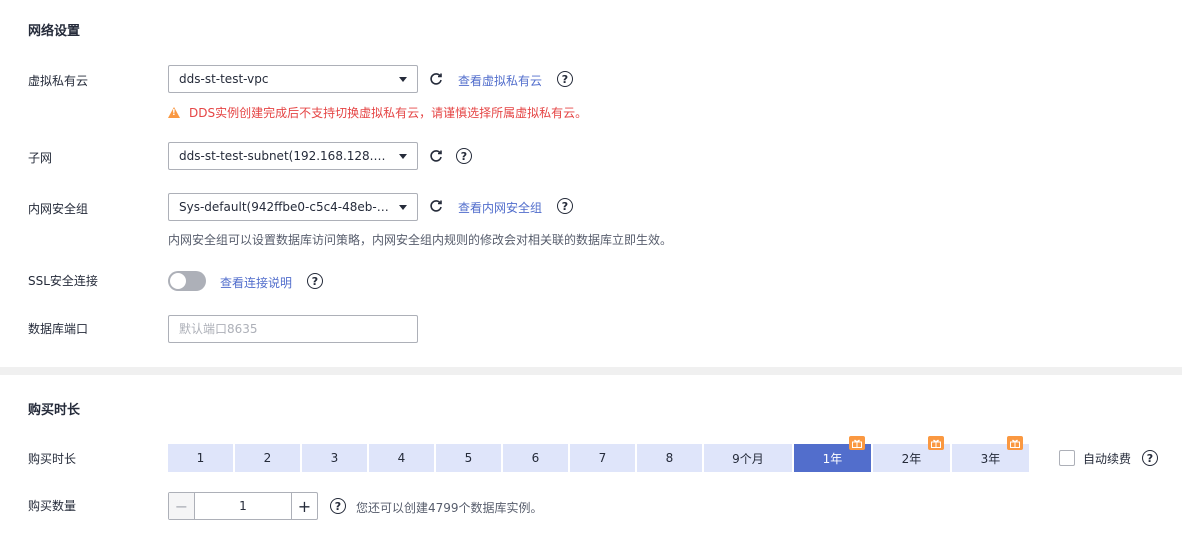 This screenshot has height=535, width=1182. Describe the element at coordinates (224, 79) in the screenshot. I see `vpc-select-value: dds-st-test-vpc` at that location.